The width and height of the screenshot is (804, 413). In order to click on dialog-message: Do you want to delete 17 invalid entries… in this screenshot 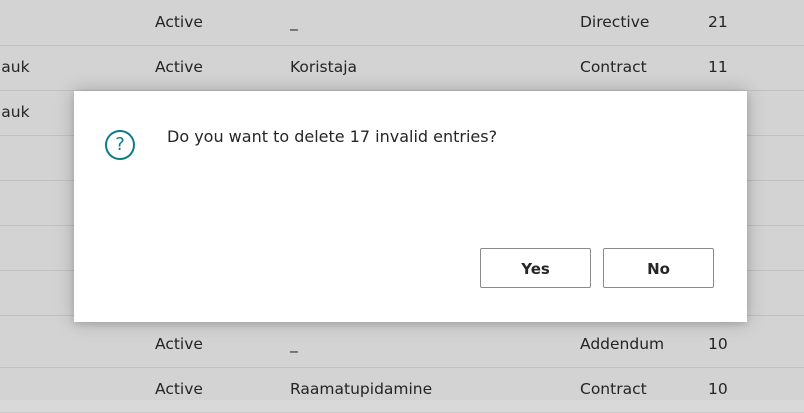, I will do `click(332, 136)`.